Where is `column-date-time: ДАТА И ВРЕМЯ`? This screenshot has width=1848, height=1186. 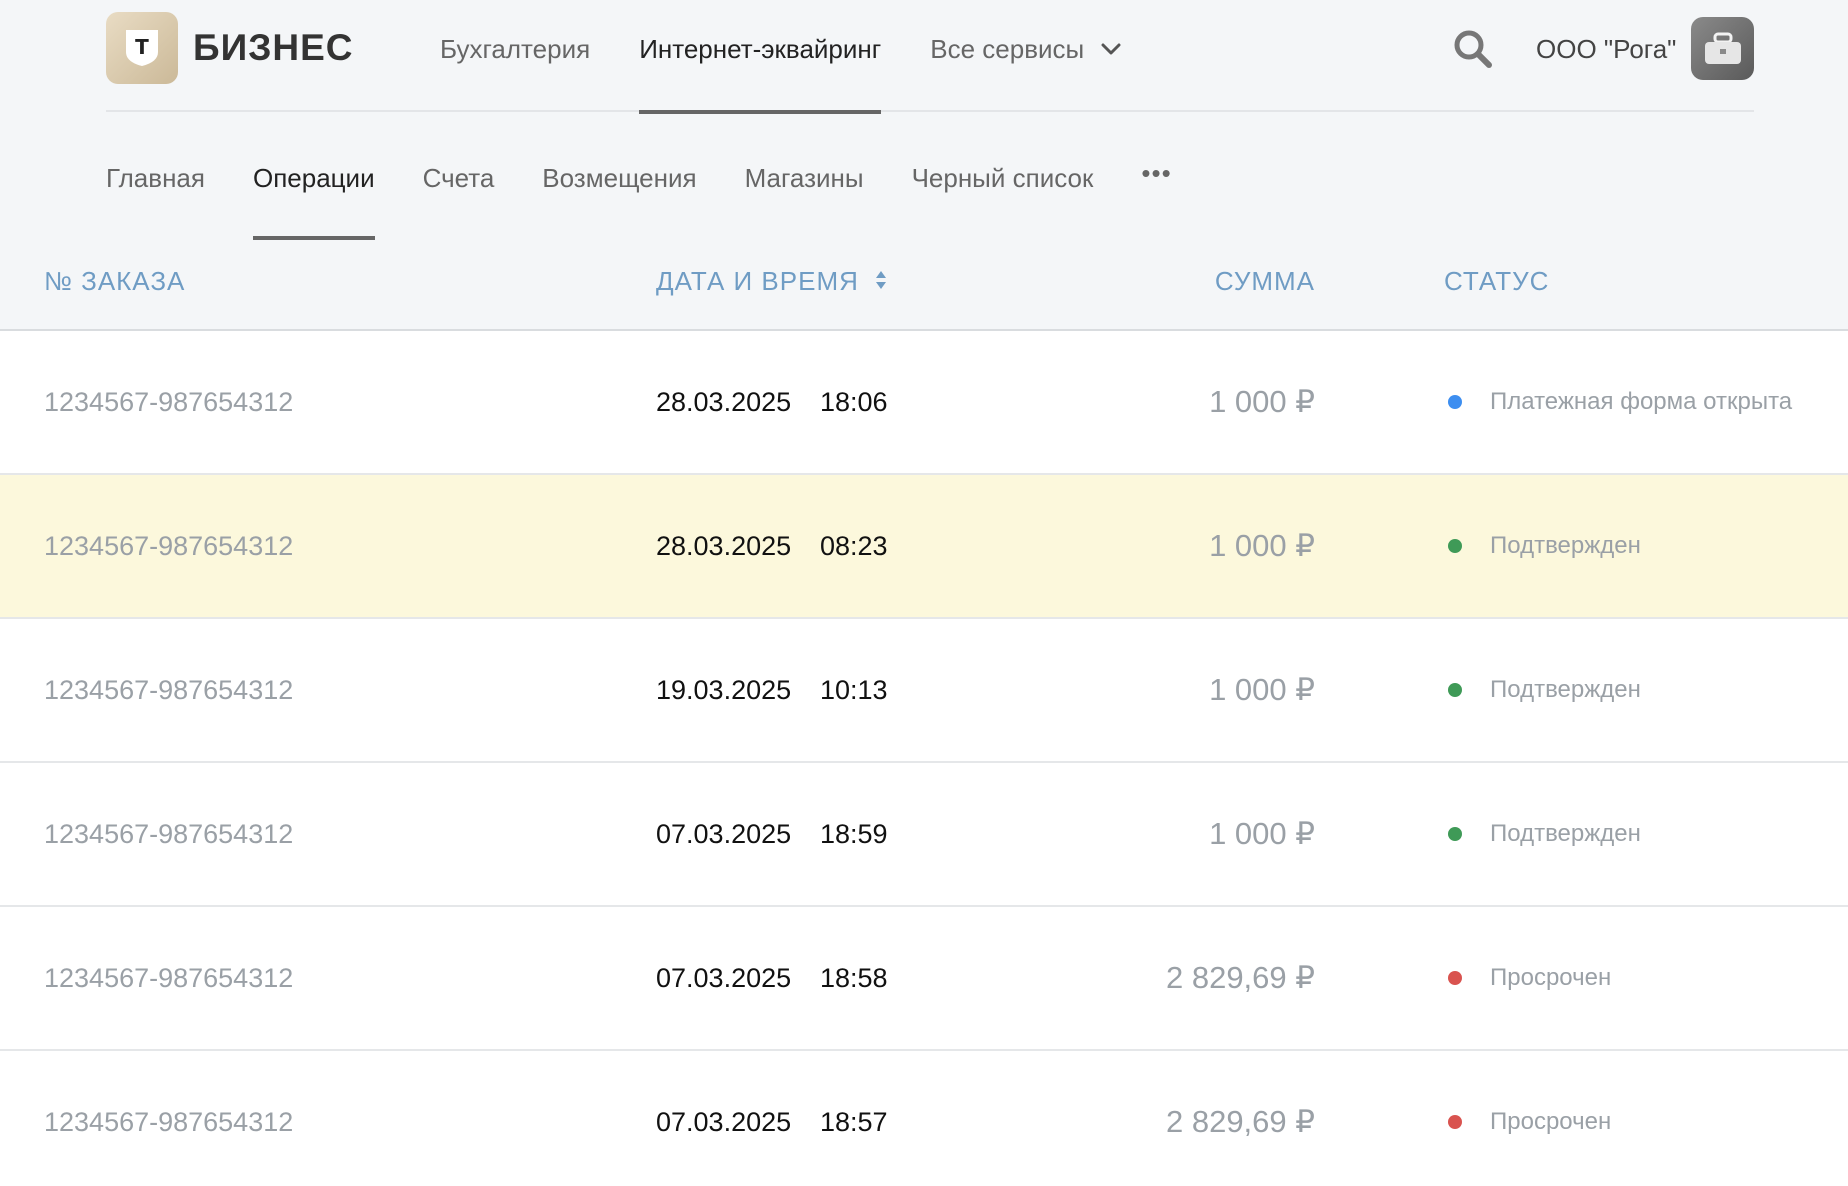
column-date-time: ДАТА И ВРЕМЯ is located at coordinates (771, 281).